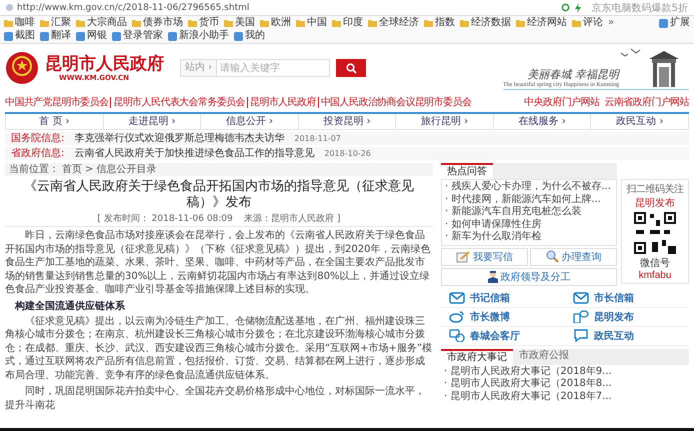 The width and height of the screenshot is (694, 431). I want to click on article-meta: [ 发布时间： 2018-11-06 08:09 来源：昆明市人民政府 ], so click(219, 220).